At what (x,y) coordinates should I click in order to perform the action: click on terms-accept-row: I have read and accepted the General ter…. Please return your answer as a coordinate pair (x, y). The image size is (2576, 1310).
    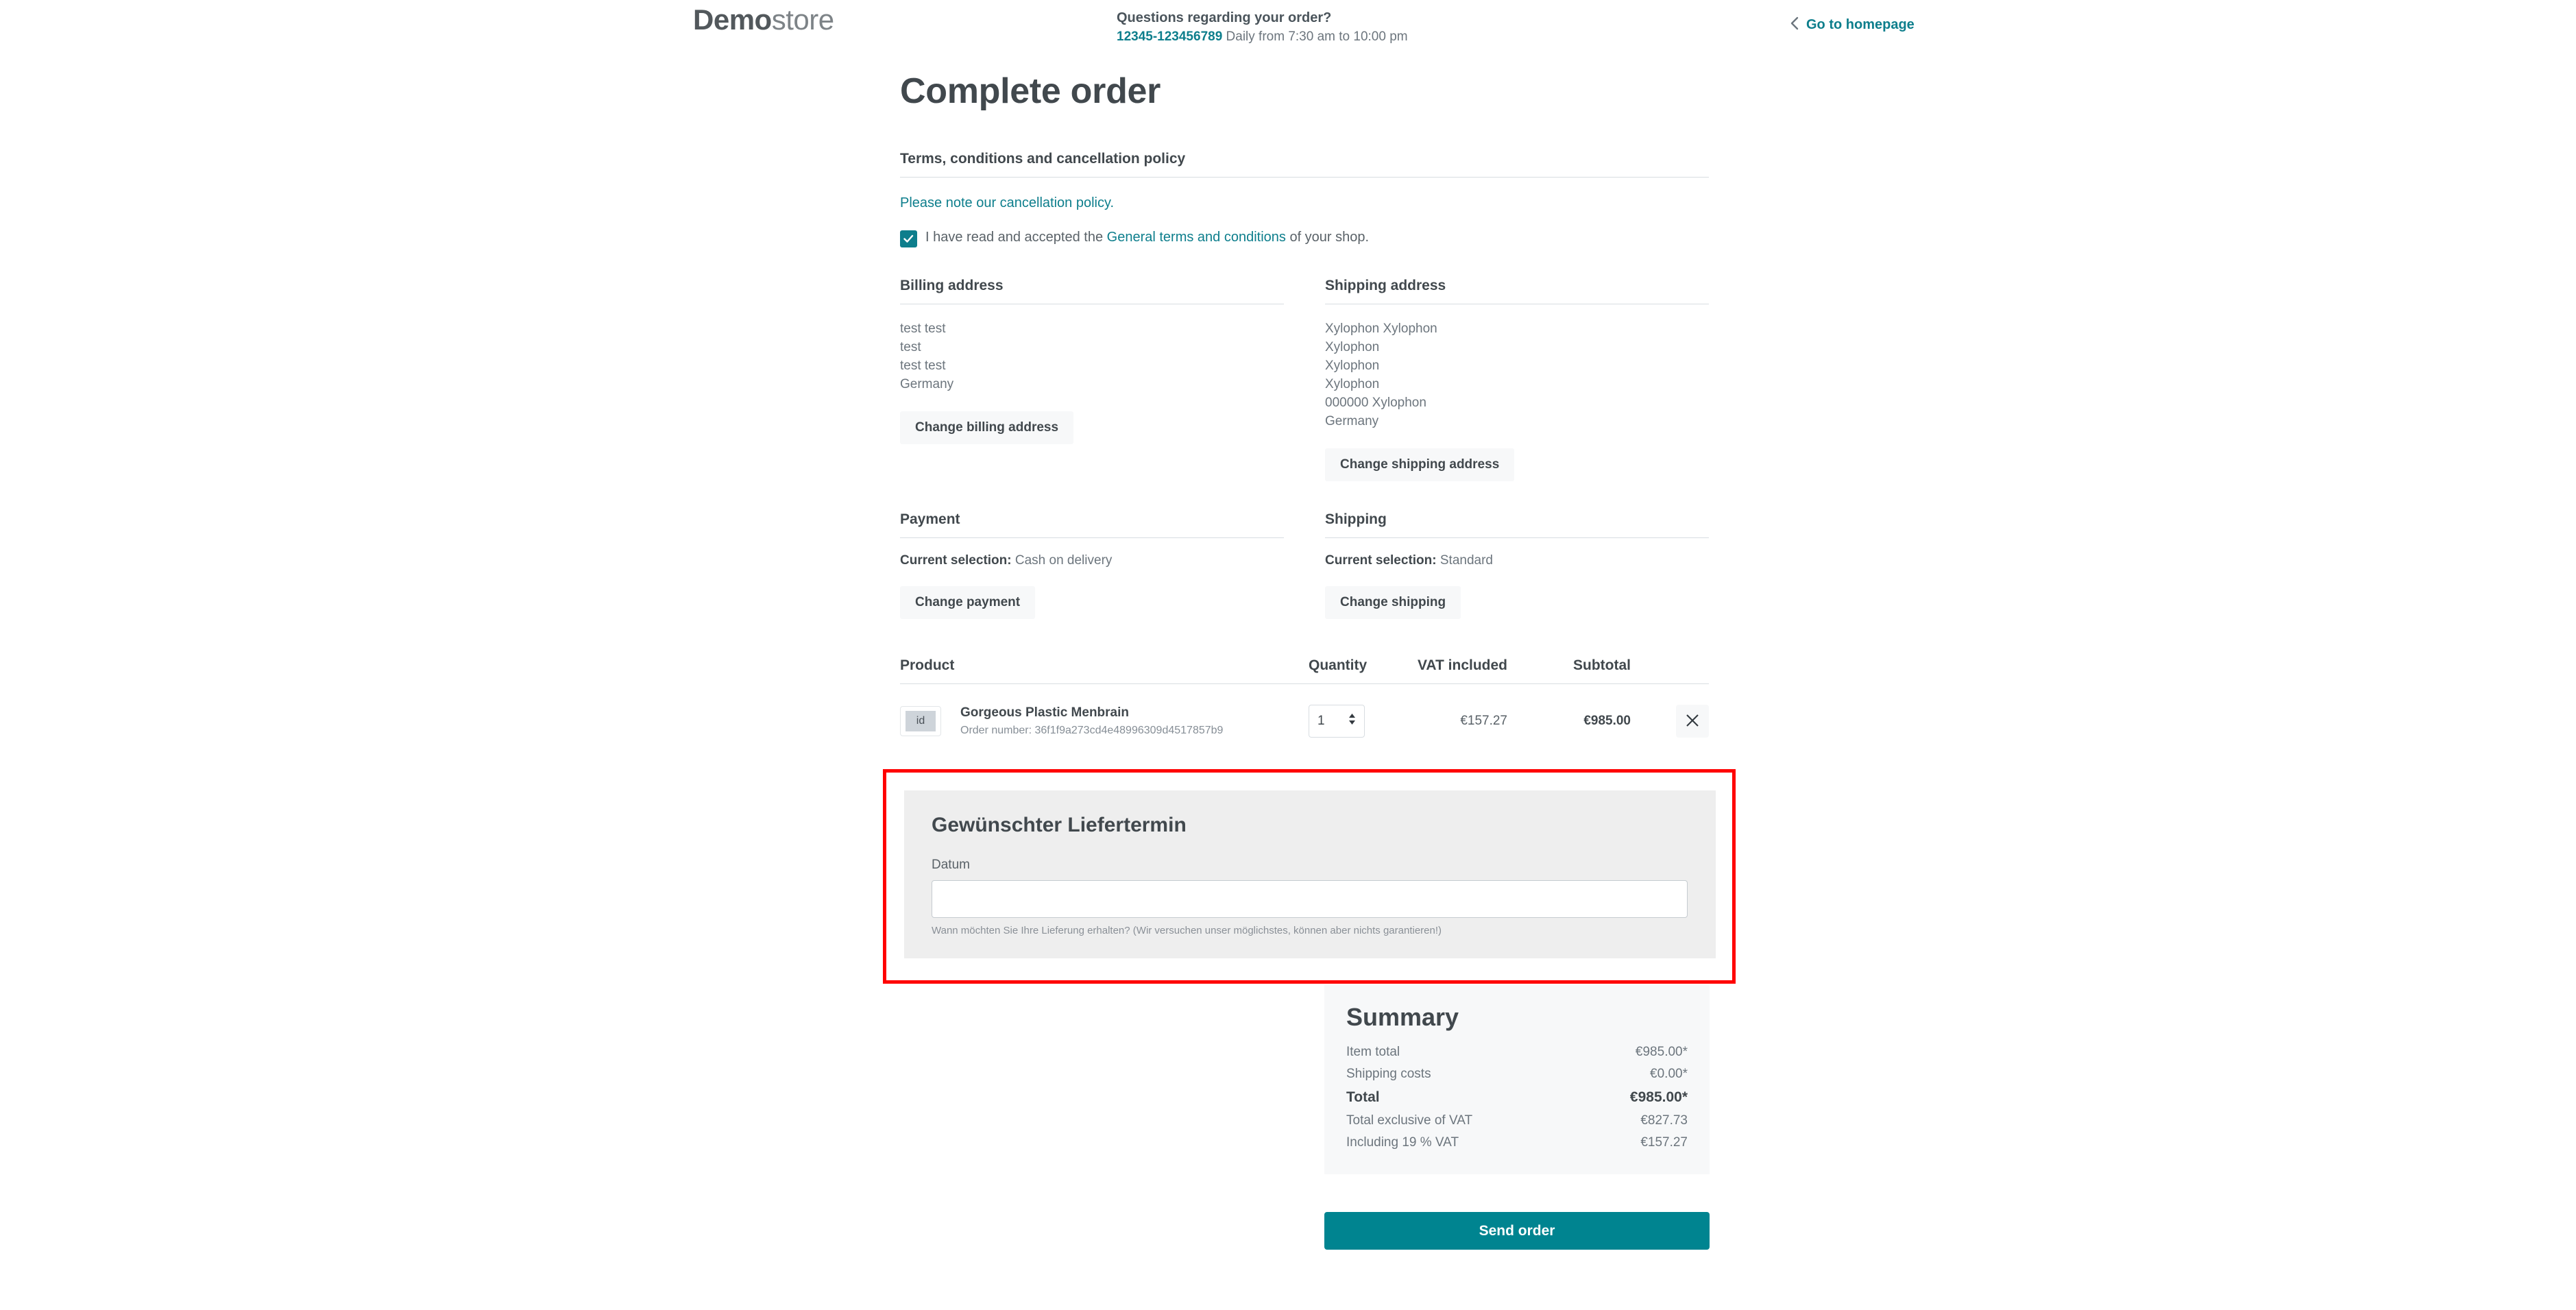
    Looking at the image, I should click on (1304, 238).